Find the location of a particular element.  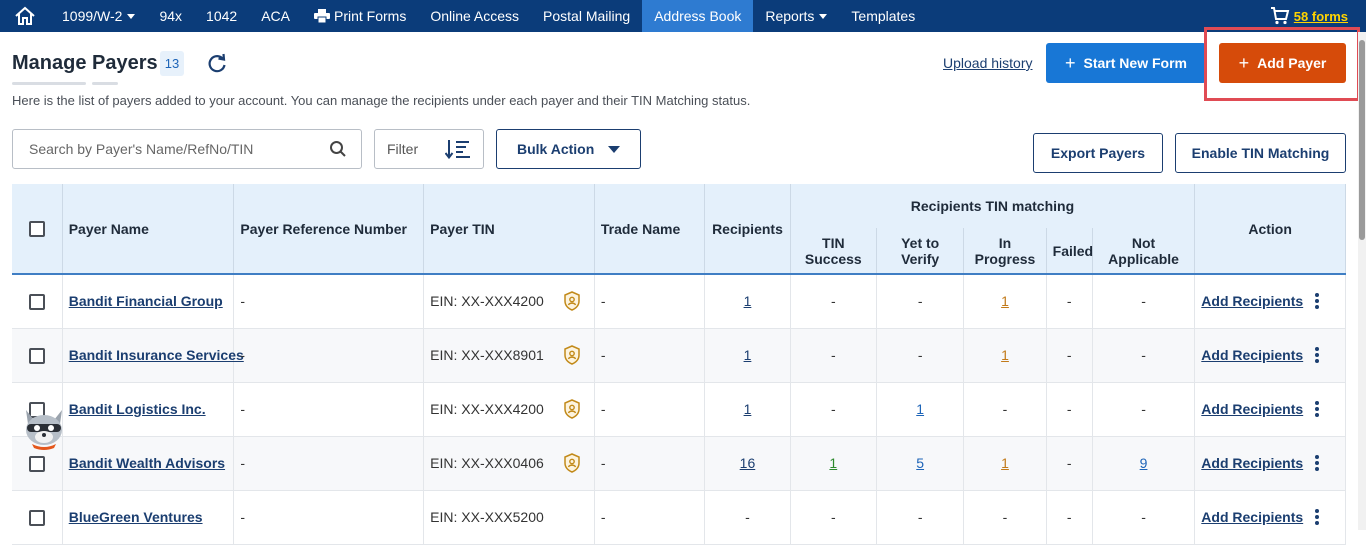

mascot-assistant-icon is located at coordinates (44, 426).